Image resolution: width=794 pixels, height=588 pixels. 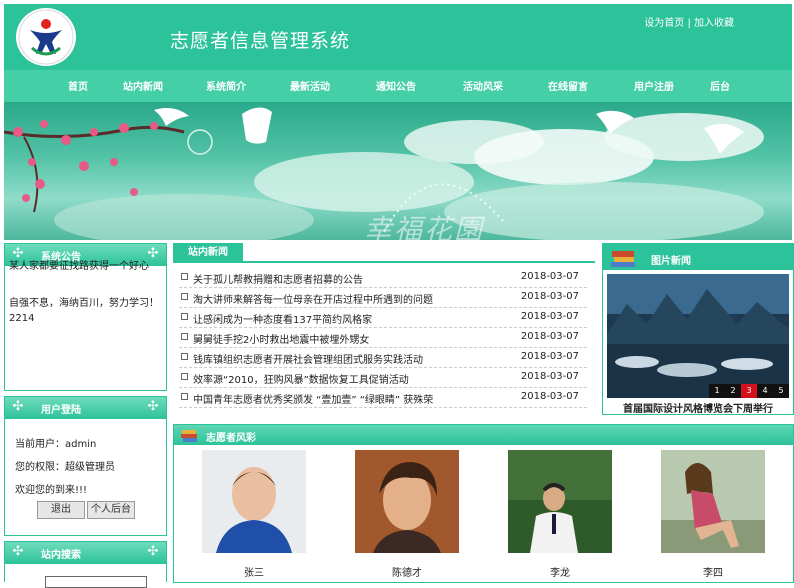 What do you see at coordinates (671, 261) in the screenshot?
I see `picture-news-title: 图片新闻` at bounding box center [671, 261].